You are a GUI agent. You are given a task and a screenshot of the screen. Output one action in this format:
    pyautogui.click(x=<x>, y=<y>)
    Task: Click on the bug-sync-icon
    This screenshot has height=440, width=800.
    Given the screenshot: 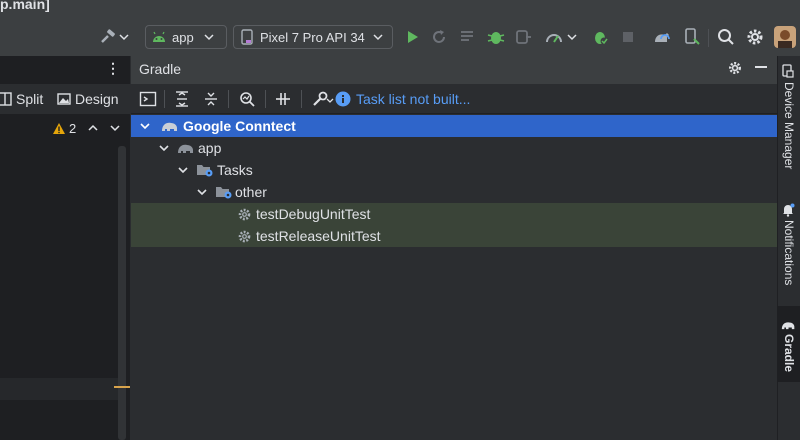 What is the action you would take?
    pyautogui.click(x=600, y=37)
    